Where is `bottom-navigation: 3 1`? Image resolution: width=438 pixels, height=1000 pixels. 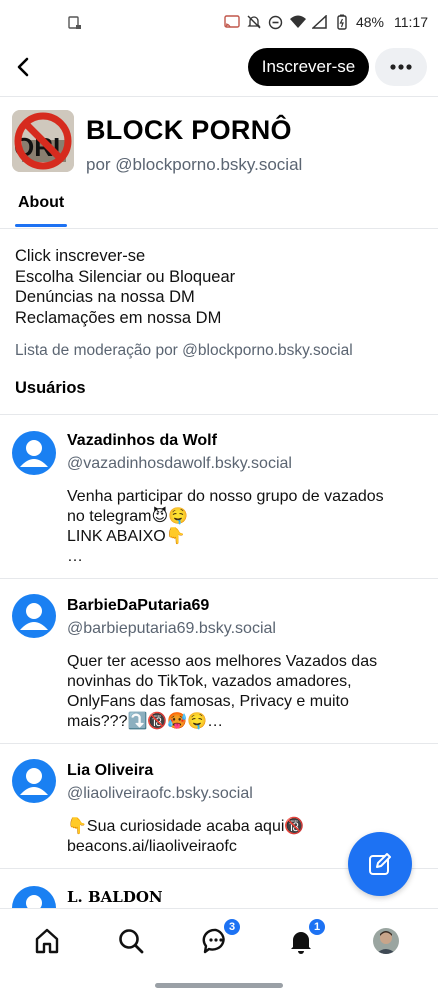
bottom-navigation: 3 1 is located at coordinates (219, 940).